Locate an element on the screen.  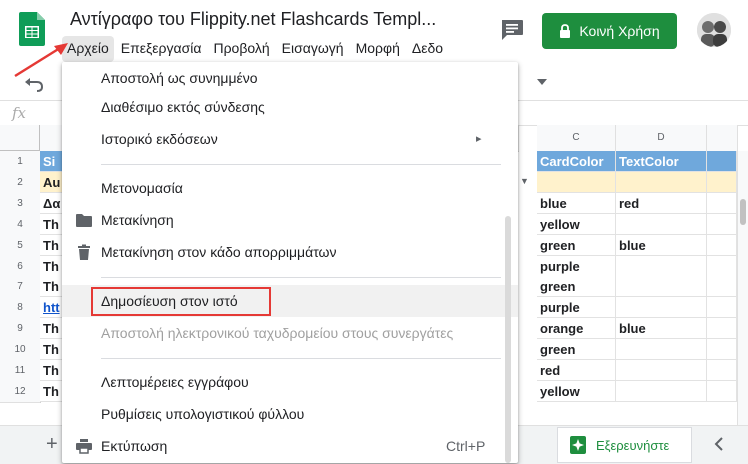
lock-icon is located at coordinates (565, 31).